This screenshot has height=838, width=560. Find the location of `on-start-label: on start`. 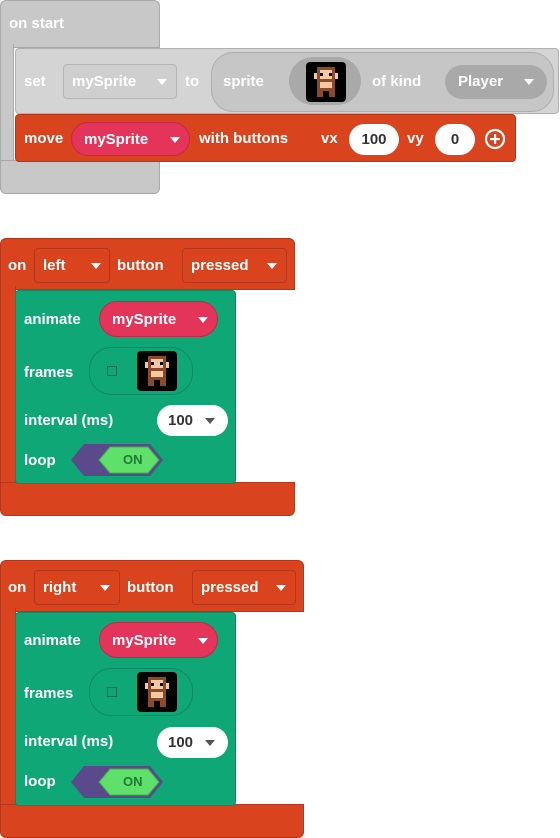

on-start-label: on start is located at coordinates (37, 23).